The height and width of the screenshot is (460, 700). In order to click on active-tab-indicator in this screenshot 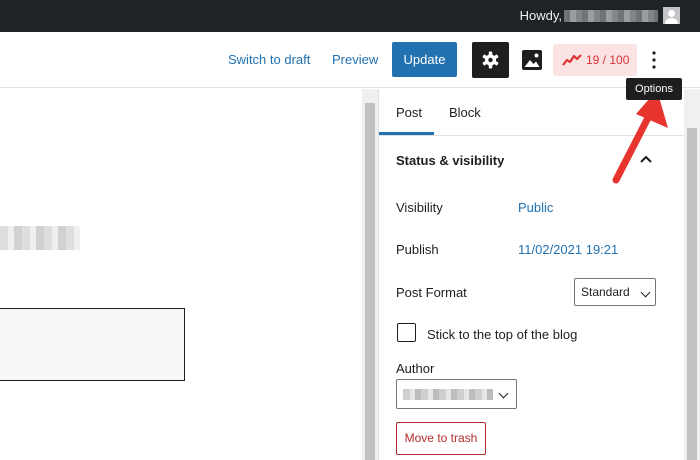, I will do `click(406, 133)`.